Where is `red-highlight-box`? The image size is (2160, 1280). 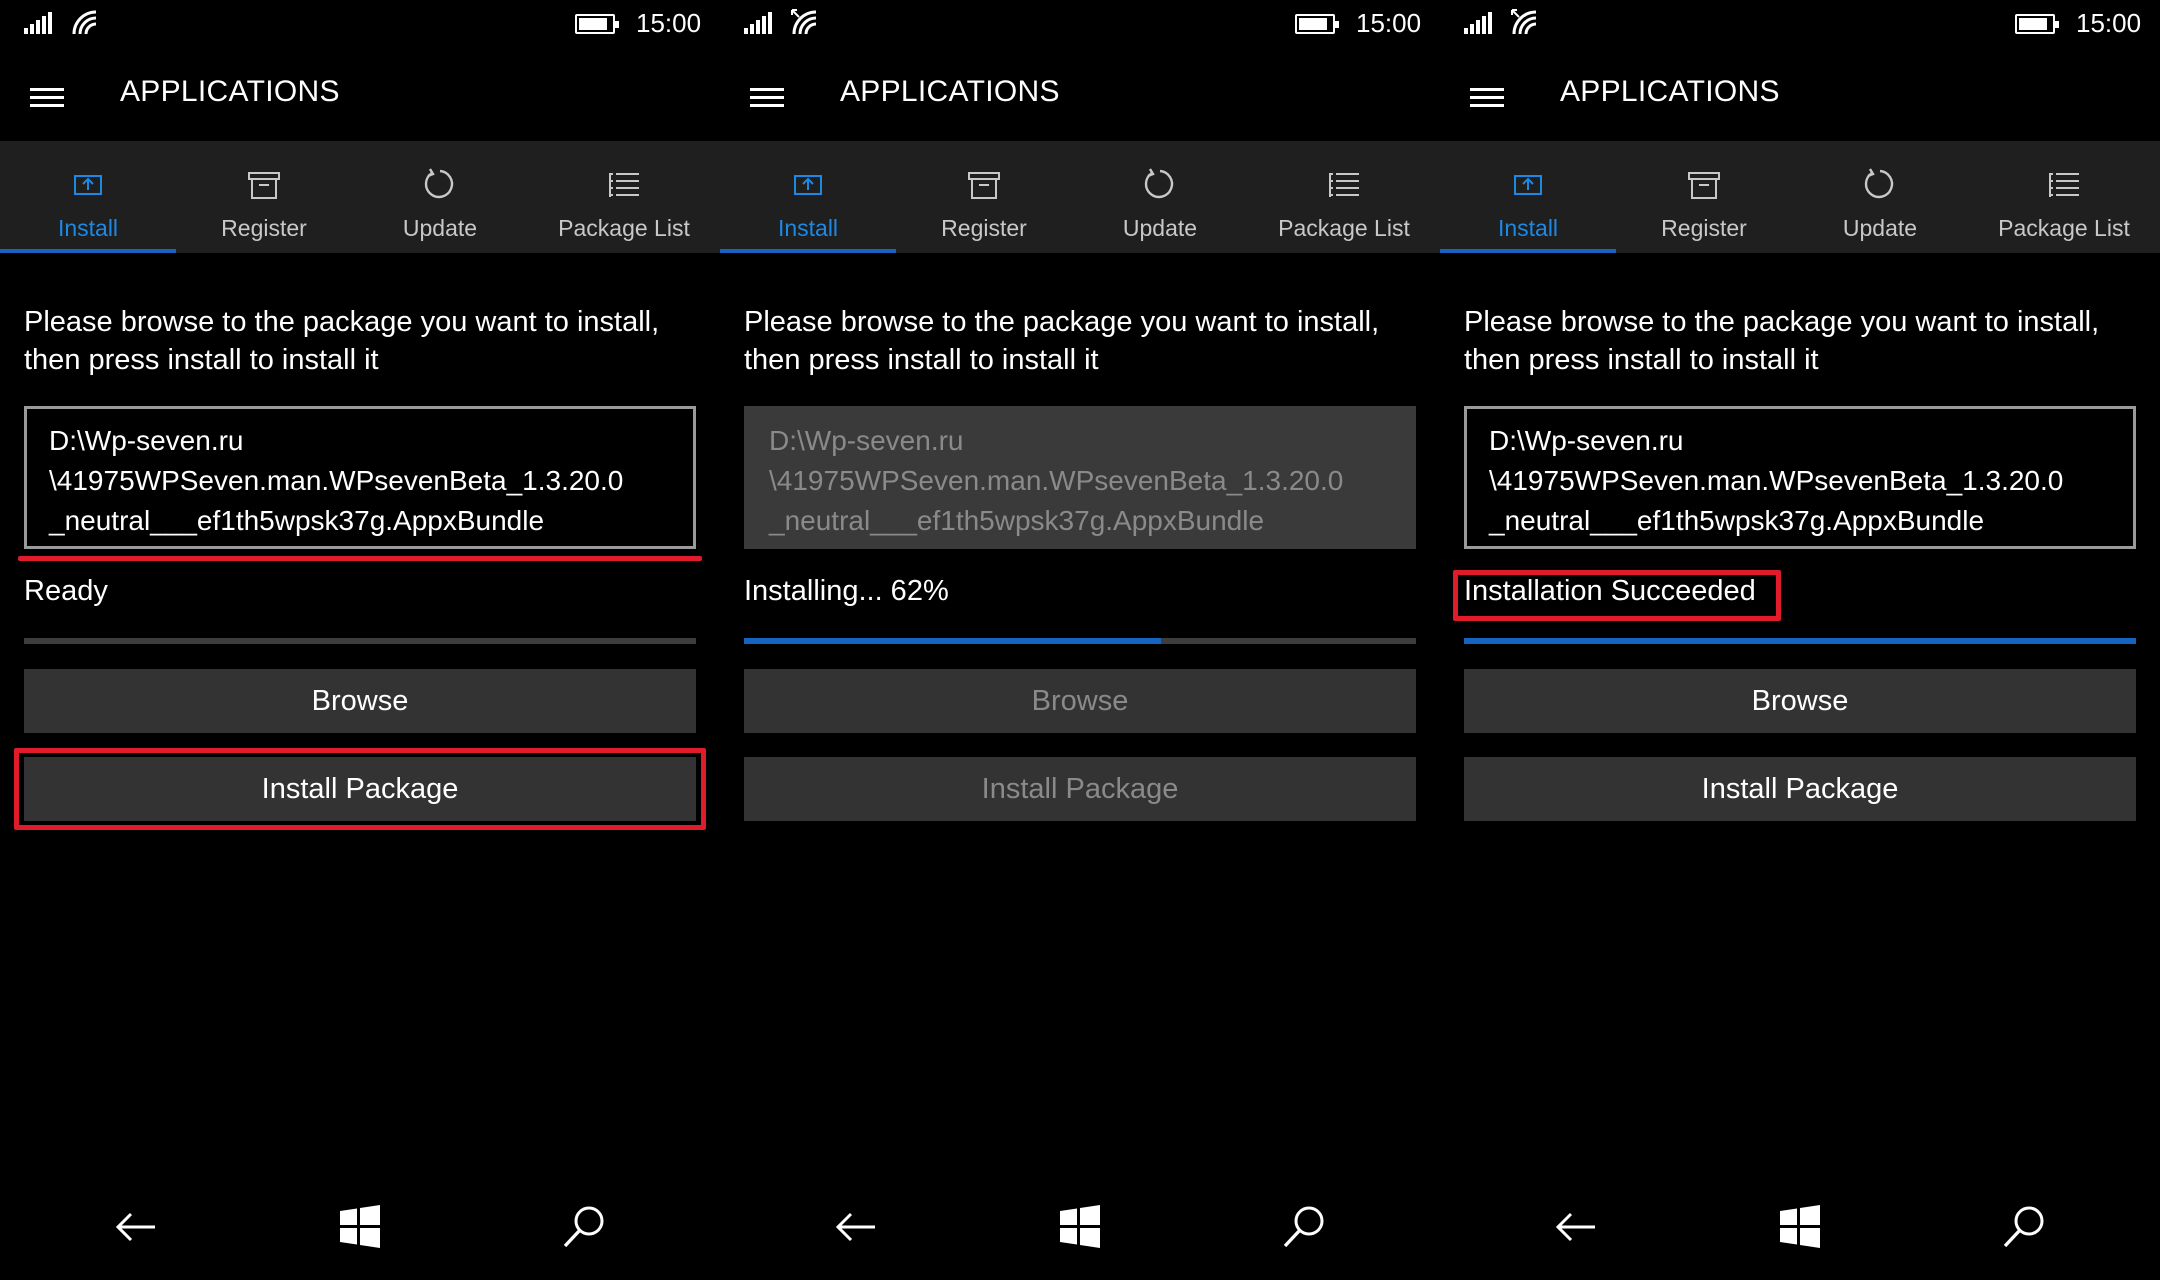
red-highlight-box is located at coordinates (1617, 595).